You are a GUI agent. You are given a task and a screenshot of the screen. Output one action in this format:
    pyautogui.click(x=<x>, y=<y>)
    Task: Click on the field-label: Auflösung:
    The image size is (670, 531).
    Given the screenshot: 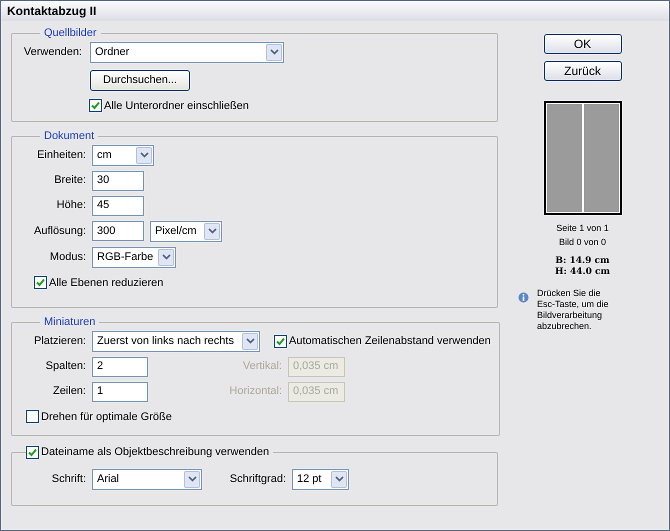 What is the action you would take?
    pyautogui.click(x=59, y=231)
    